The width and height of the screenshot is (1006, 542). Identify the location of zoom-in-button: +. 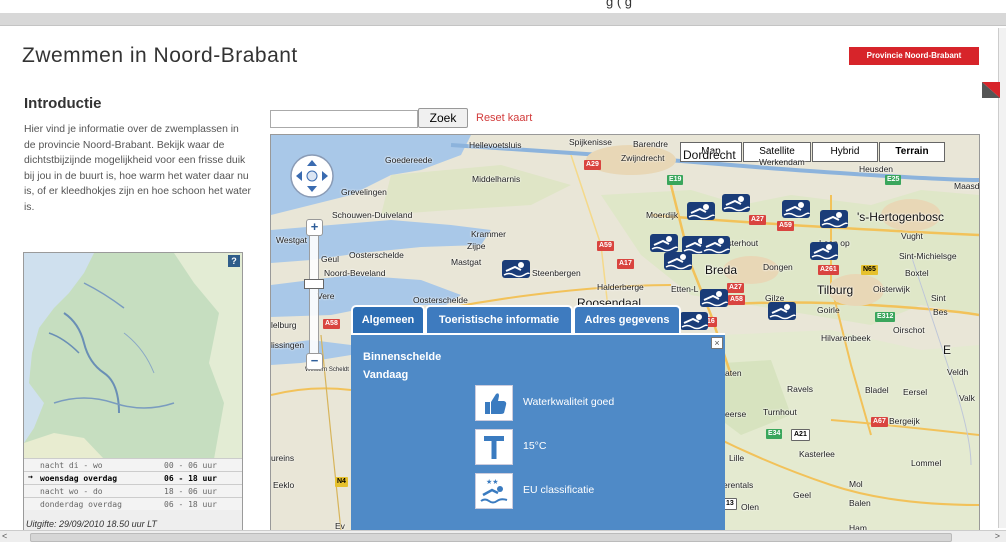
(314, 227).